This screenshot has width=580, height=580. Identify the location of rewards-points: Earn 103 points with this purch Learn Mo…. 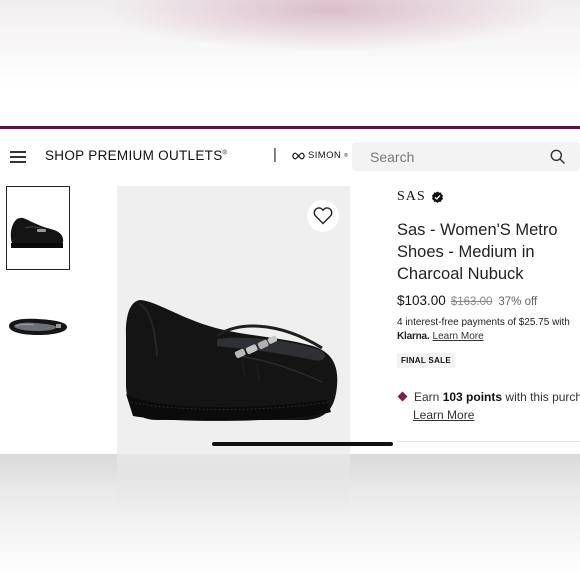
(488, 405).